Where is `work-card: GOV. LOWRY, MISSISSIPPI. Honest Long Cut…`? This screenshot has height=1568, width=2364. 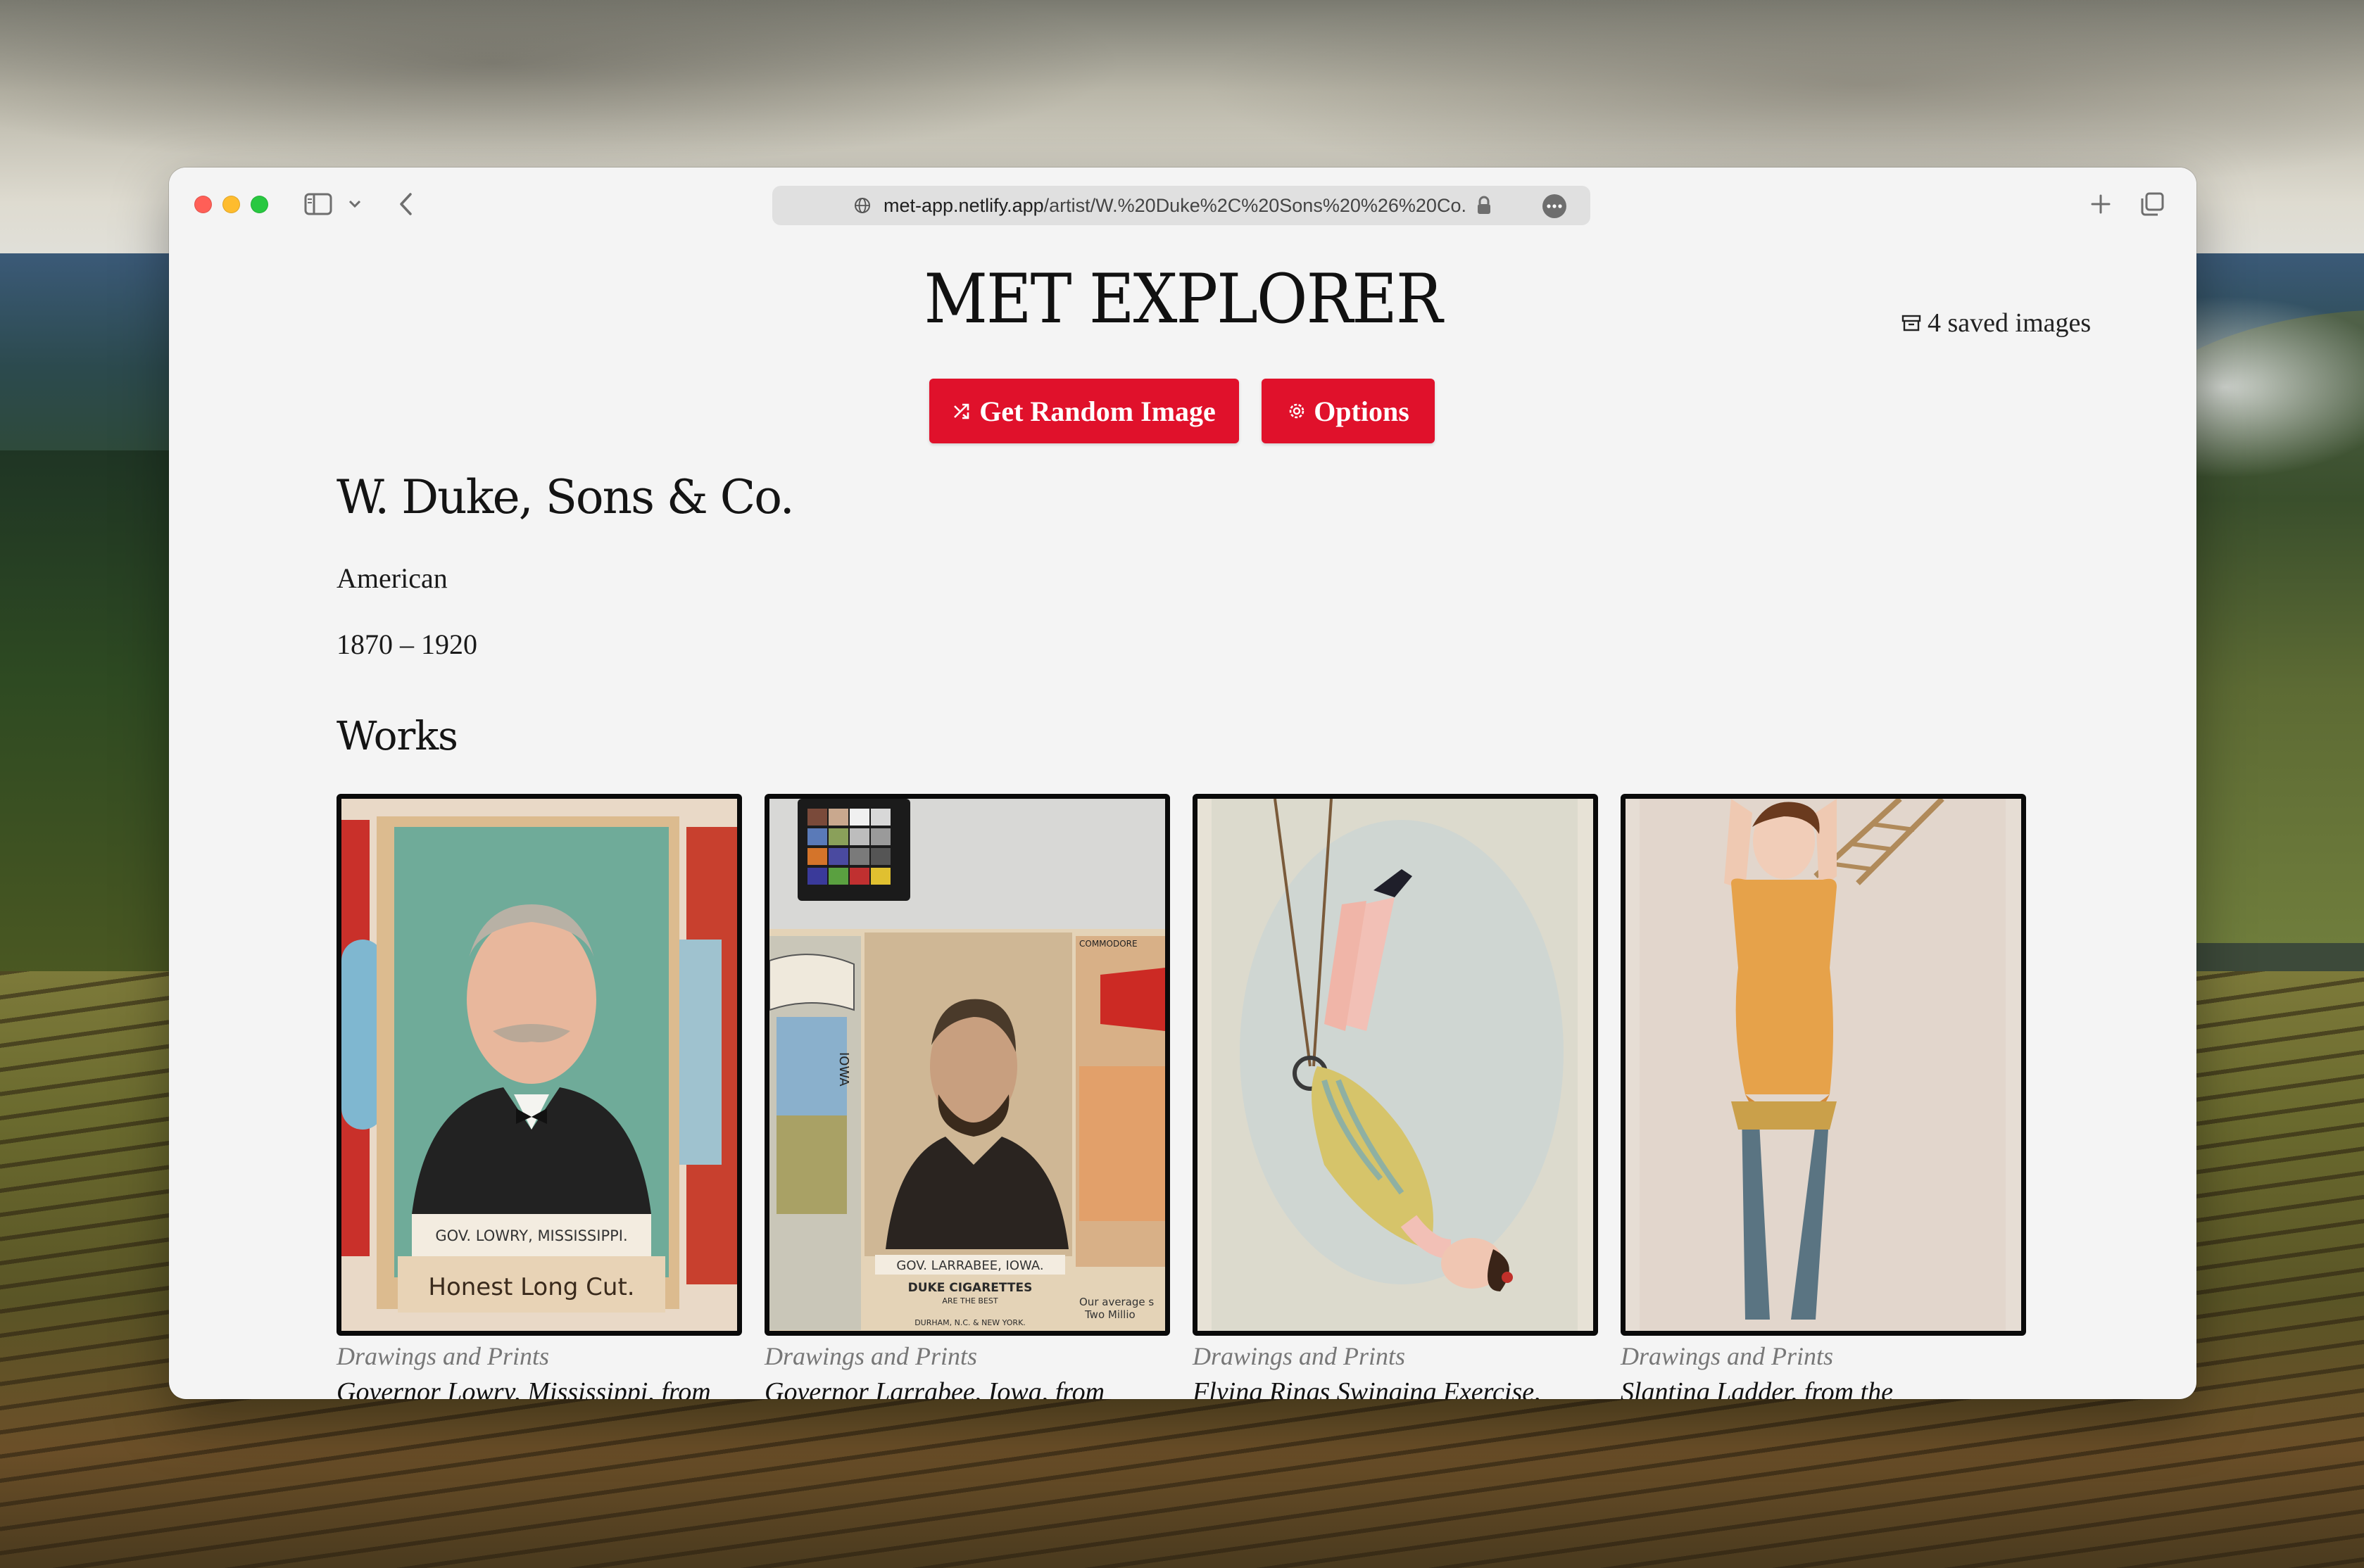
work-card: GOV. LOWRY, MISSISSIPPI. Honest Long Cut… is located at coordinates (539, 1096).